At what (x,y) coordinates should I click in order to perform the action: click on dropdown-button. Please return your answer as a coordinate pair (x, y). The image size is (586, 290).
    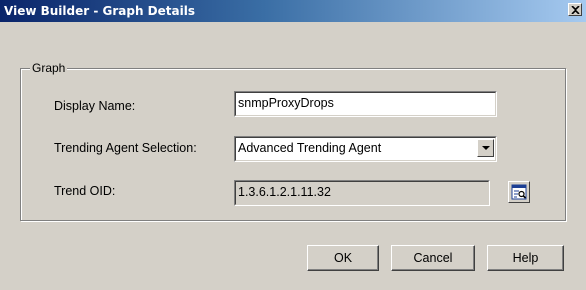
    Looking at the image, I should click on (485, 148).